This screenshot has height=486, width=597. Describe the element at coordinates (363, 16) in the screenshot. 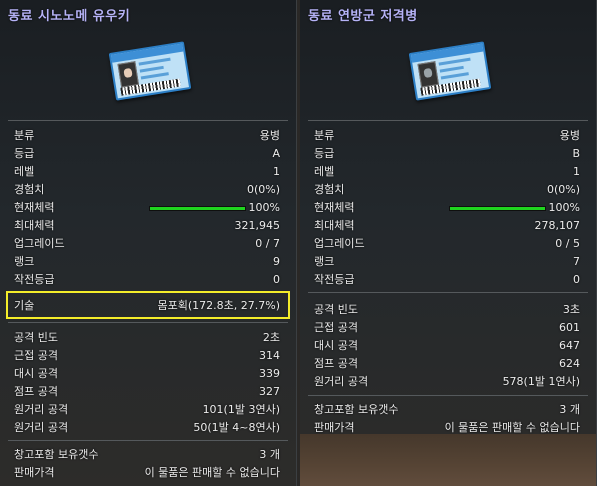

I see `panel-title: 동료 연방군 저격병` at that location.